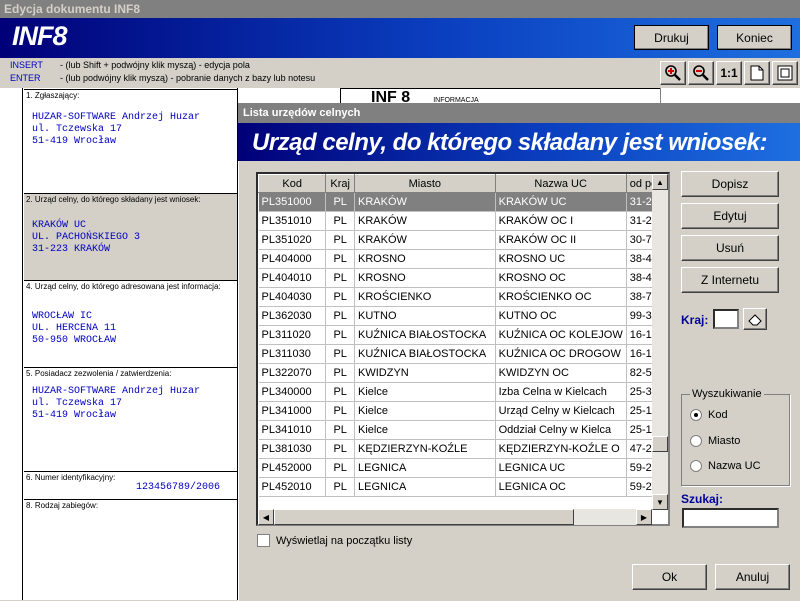  What do you see at coordinates (425, 373) in the screenshot?
I see `cell-city: KWIDZYN` at bounding box center [425, 373].